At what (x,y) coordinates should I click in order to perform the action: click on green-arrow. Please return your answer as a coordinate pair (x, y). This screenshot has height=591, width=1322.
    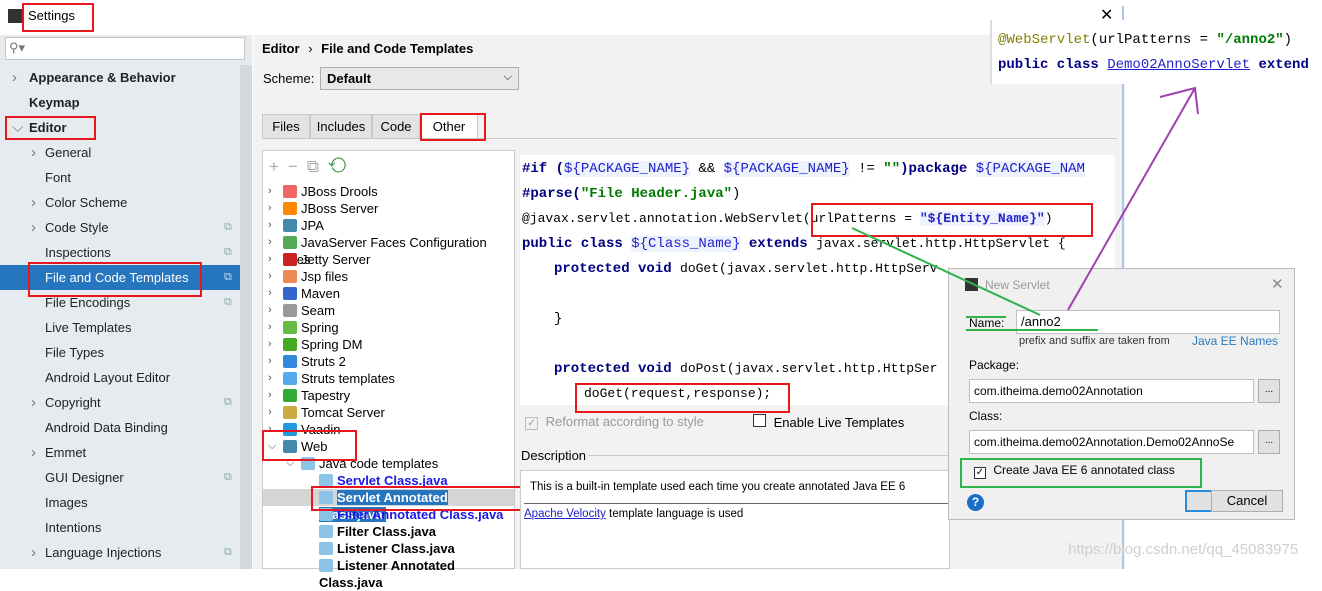
    Looking at the image, I should click on (946, 271).